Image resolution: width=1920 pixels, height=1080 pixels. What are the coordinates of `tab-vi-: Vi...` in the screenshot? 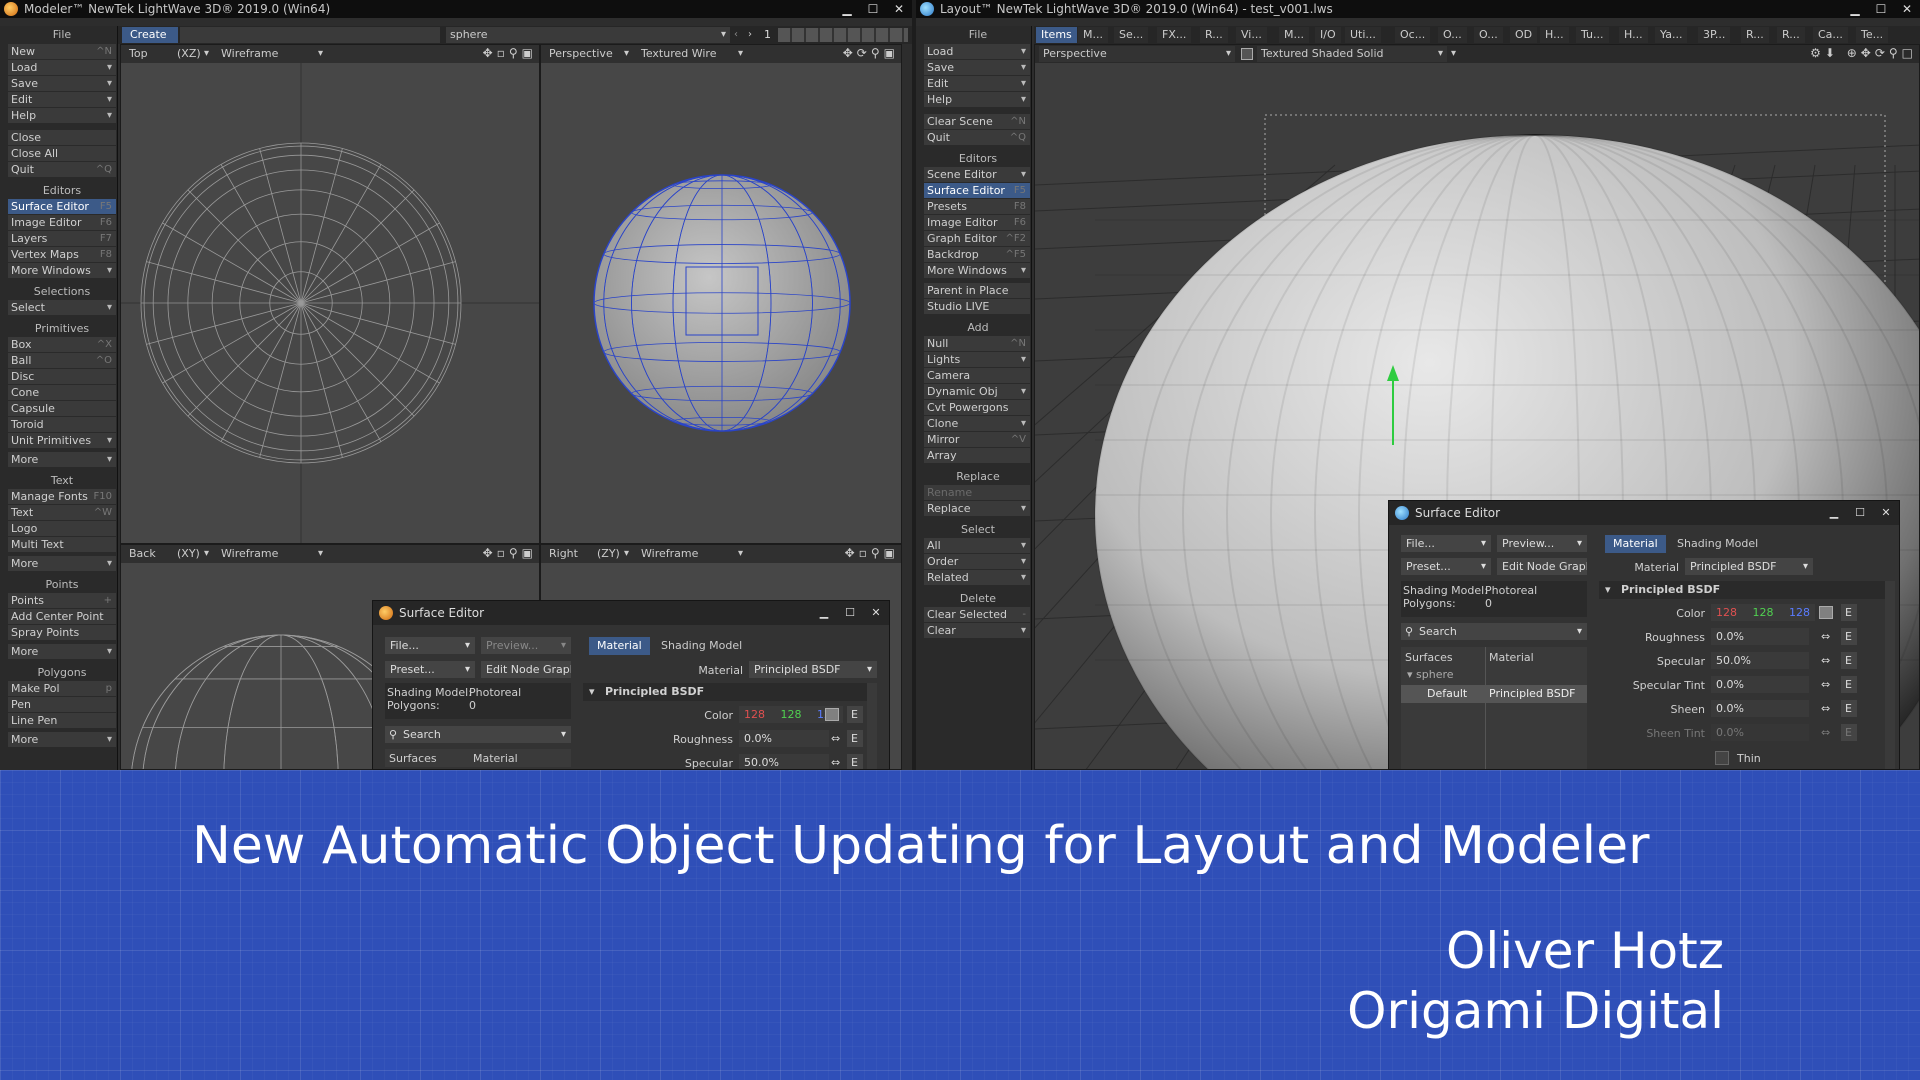 It's located at (1251, 35).